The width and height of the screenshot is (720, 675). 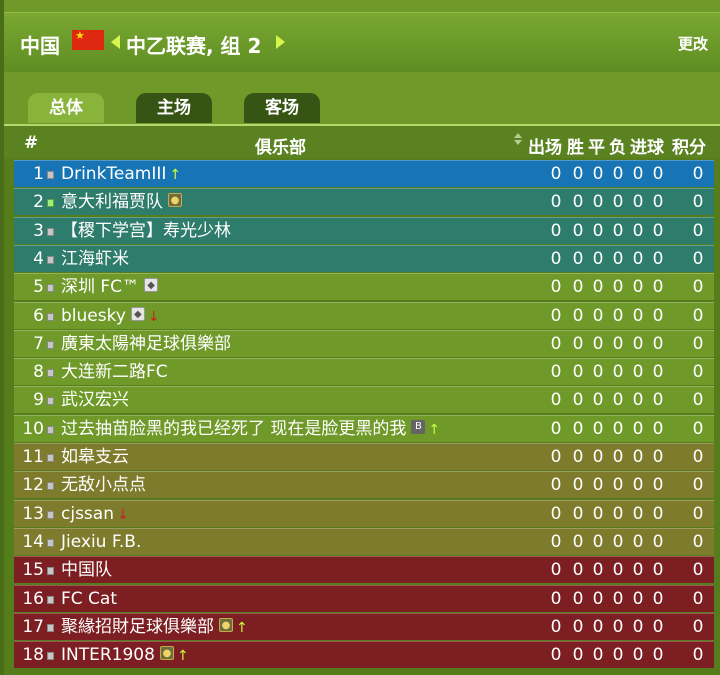 I want to click on club-name: INTER1908 ● ↑, so click(x=125, y=655).